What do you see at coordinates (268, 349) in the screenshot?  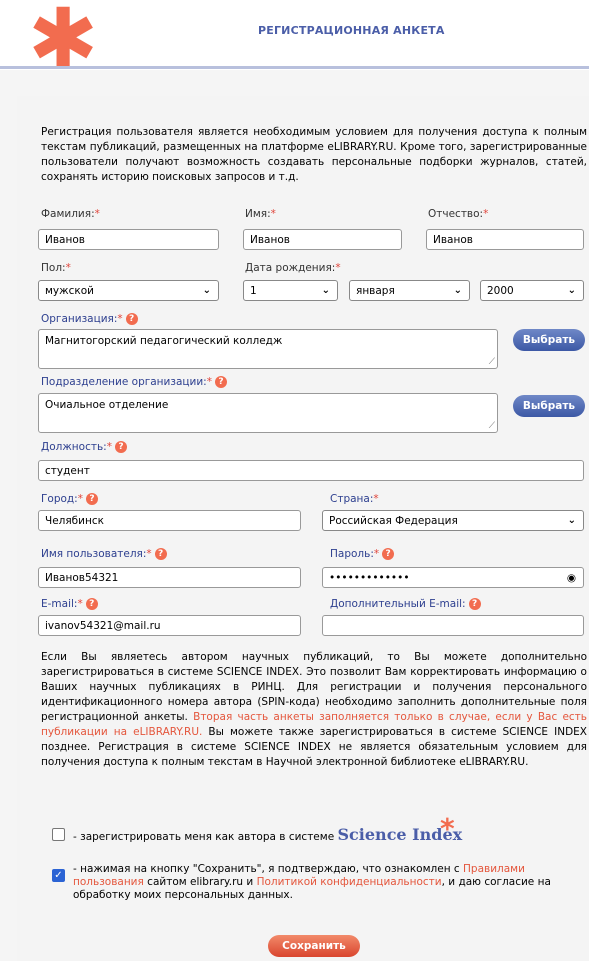 I see `organization-textarea: Магнитогорский педагогический колледж ⟋` at bounding box center [268, 349].